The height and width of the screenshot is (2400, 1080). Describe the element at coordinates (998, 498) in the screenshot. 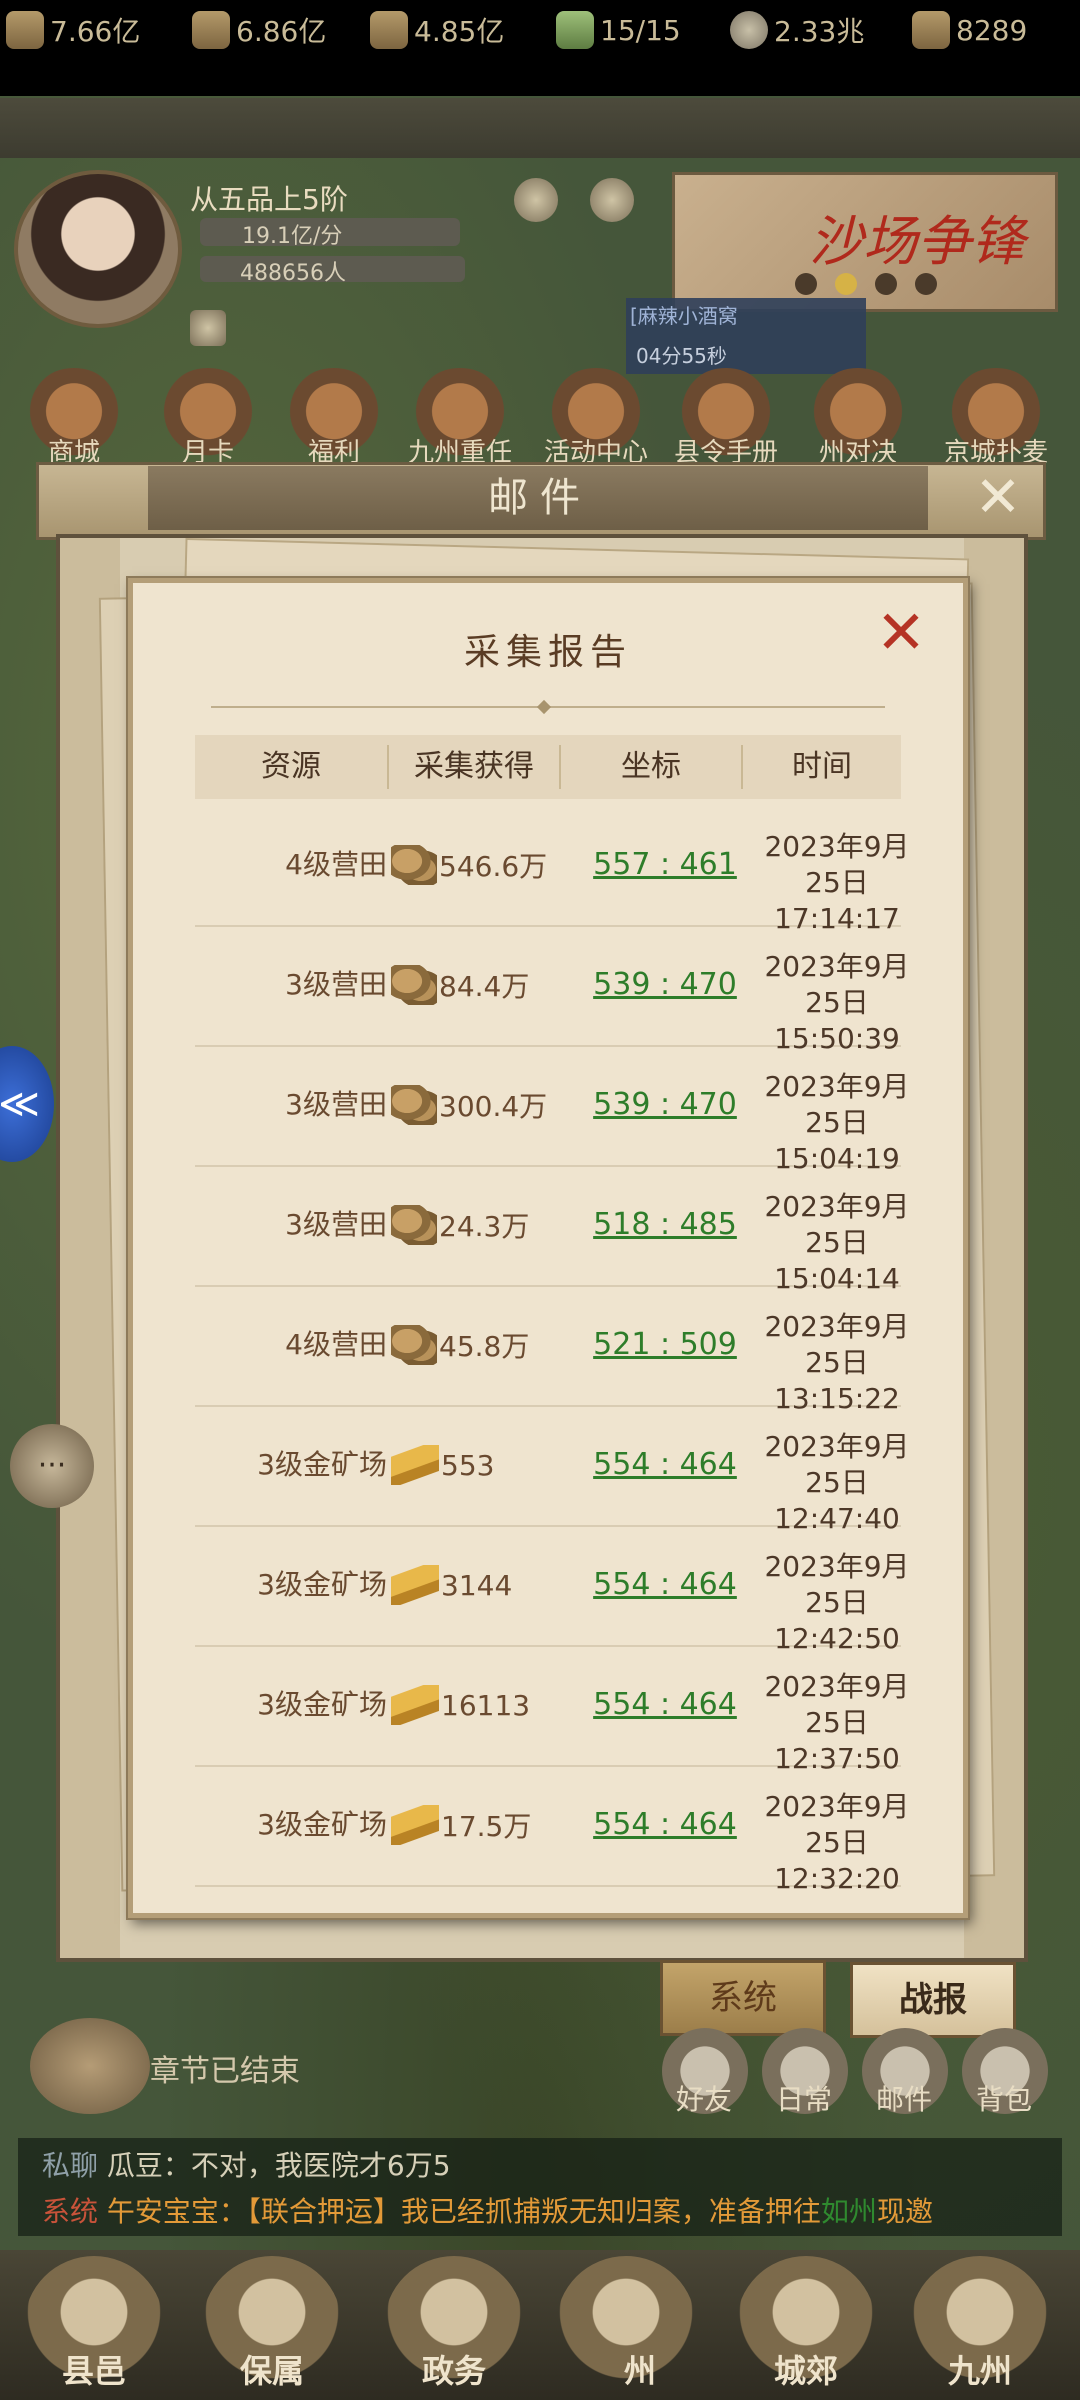

I see `mail-close-icon: ✕` at that location.